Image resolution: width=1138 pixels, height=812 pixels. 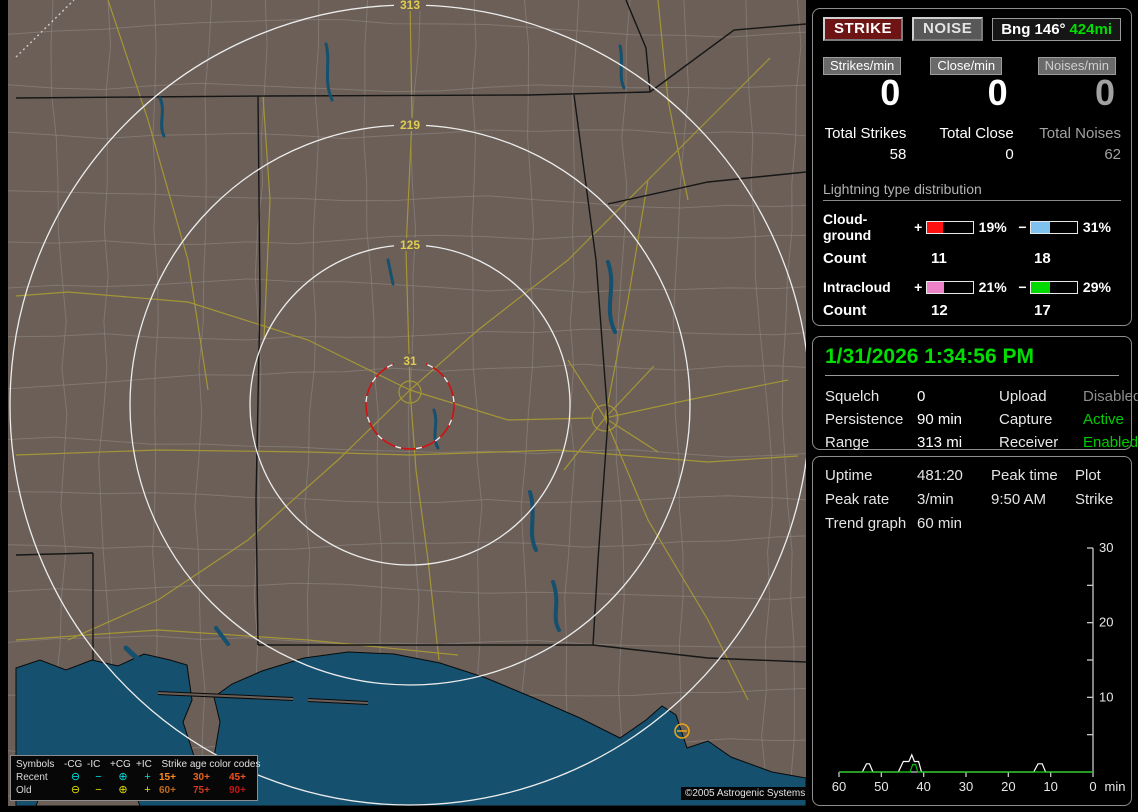 What do you see at coordinates (1023, 396) in the screenshot?
I see `upload-label: Upload` at bounding box center [1023, 396].